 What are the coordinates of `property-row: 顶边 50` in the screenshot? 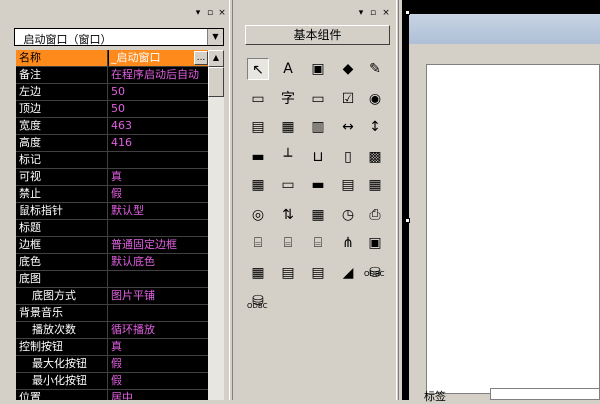 It's located at (112, 109).